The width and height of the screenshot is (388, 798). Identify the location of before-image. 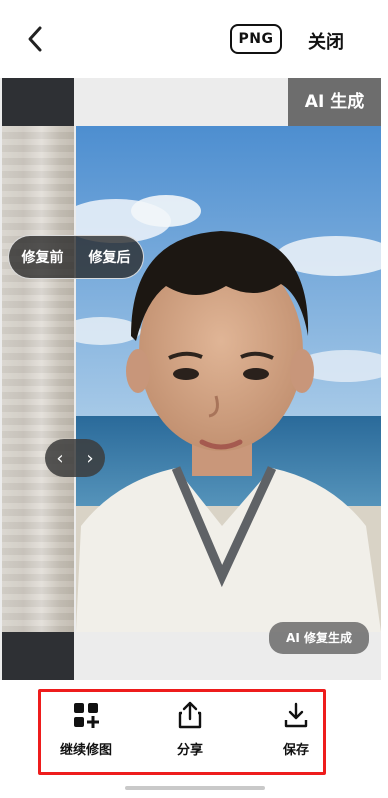
(38, 379).